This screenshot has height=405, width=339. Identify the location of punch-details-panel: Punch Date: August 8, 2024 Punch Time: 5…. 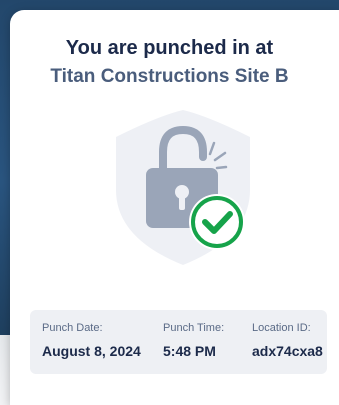
(178, 342).